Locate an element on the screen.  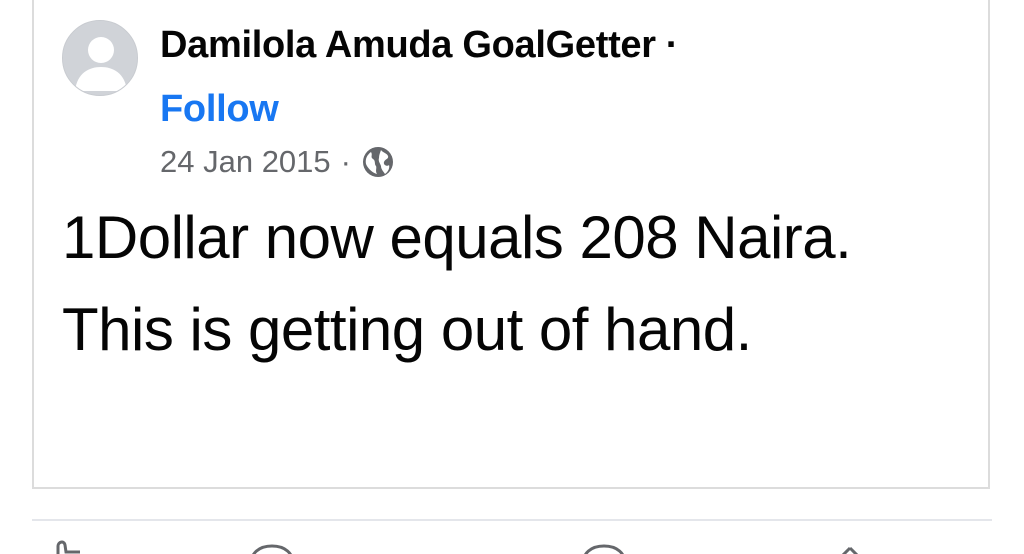
default-avatar-icon is located at coordinates (100, 58).